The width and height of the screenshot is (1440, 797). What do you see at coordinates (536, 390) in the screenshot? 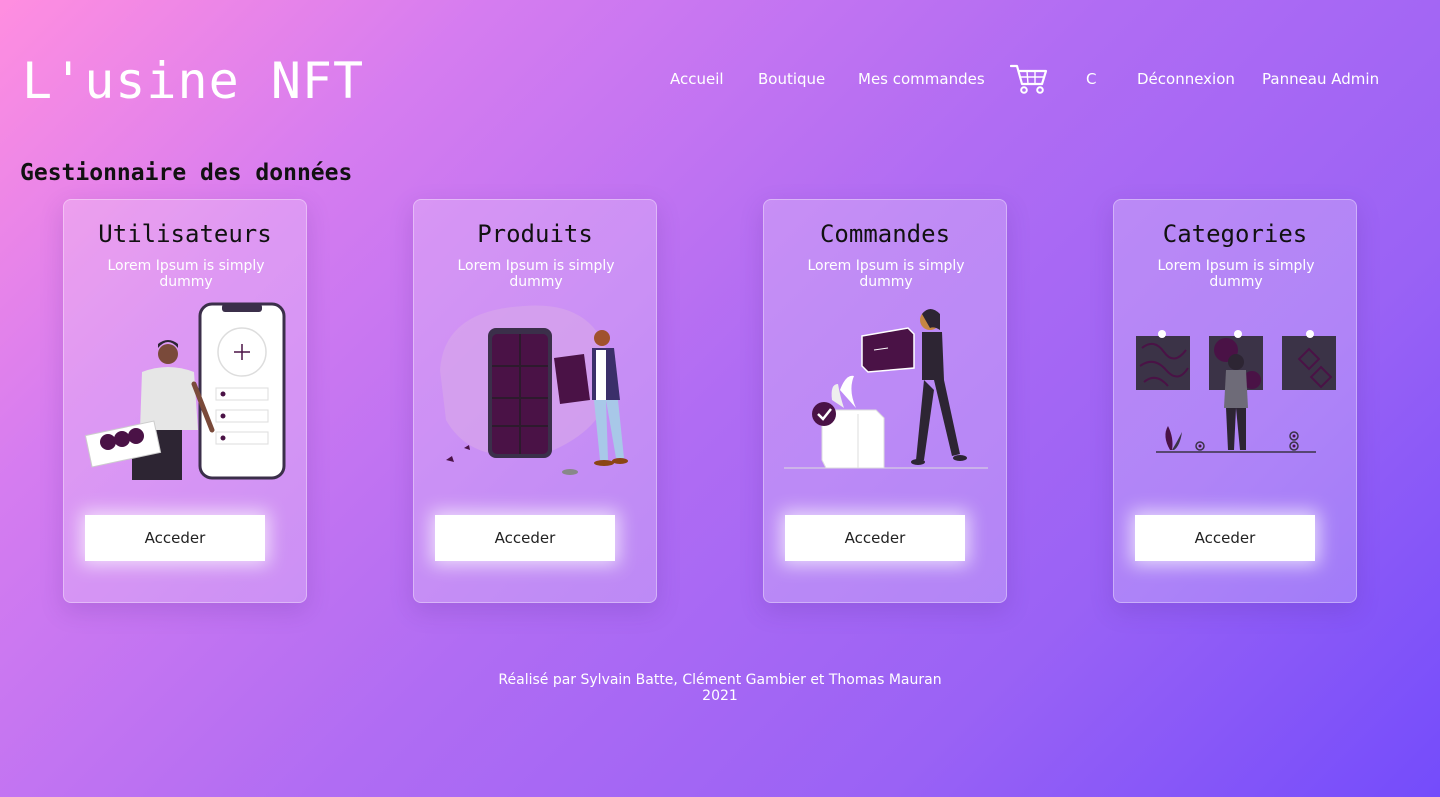
I see `puzzle-phone-illustration` at bounding box center [536, 390].